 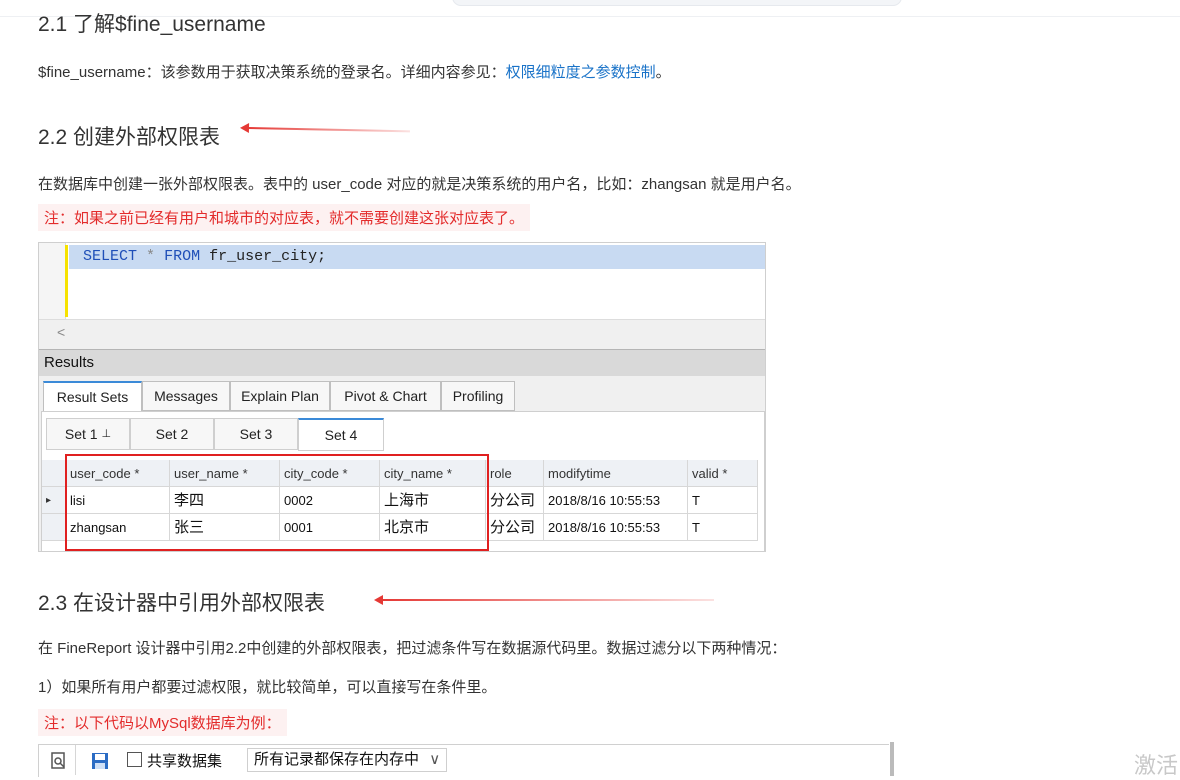 I want to click on horizontal-scrollbar: <, so click(x=402, y=333).